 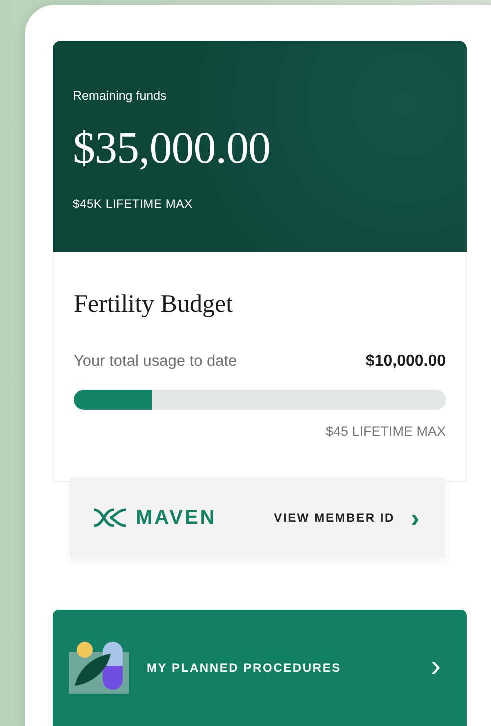 What do you see at coordinates (156, 362) in the screenshot?
I see `usage-label: Your total usage to date` at bounding box center [156, 362].